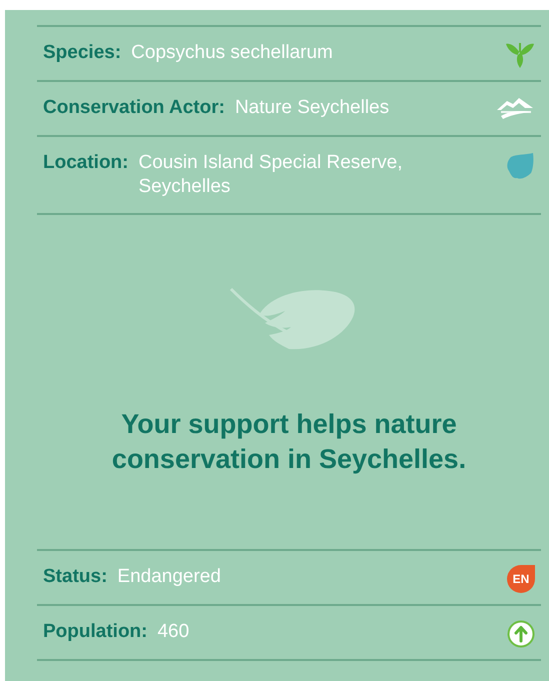  Describe the element at coordinates (515, 108) in the screenshot. I see `mountain-logo-icon` at that location.